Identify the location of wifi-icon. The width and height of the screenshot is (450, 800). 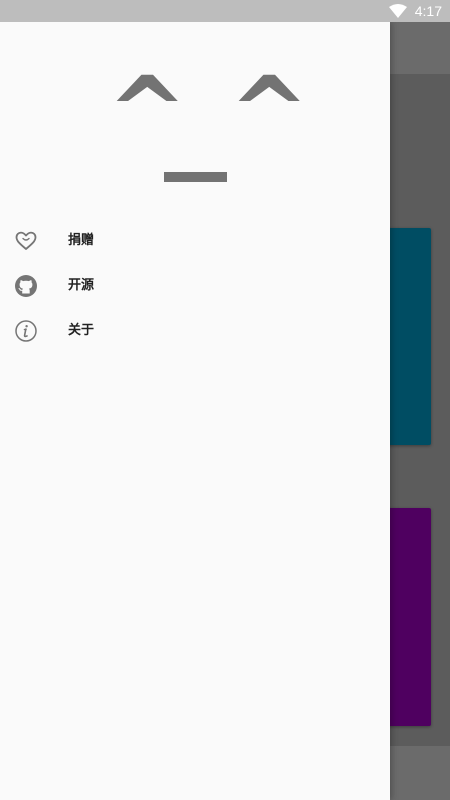
(397, 11).